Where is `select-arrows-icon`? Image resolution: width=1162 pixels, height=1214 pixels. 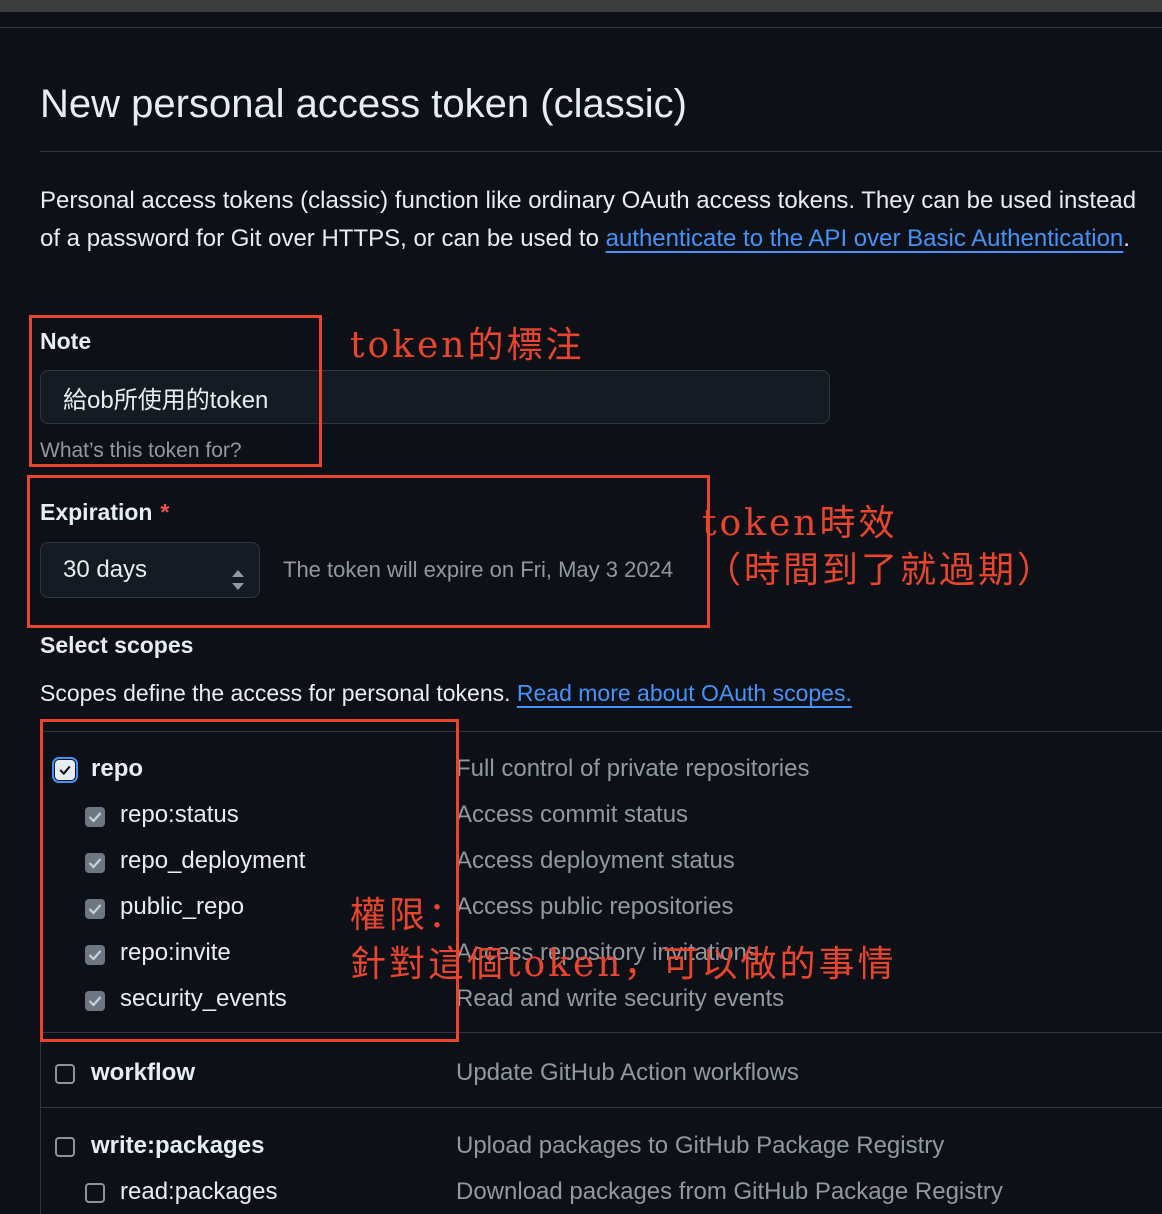 select-arrows-icon is located at coordinates (238, 574).